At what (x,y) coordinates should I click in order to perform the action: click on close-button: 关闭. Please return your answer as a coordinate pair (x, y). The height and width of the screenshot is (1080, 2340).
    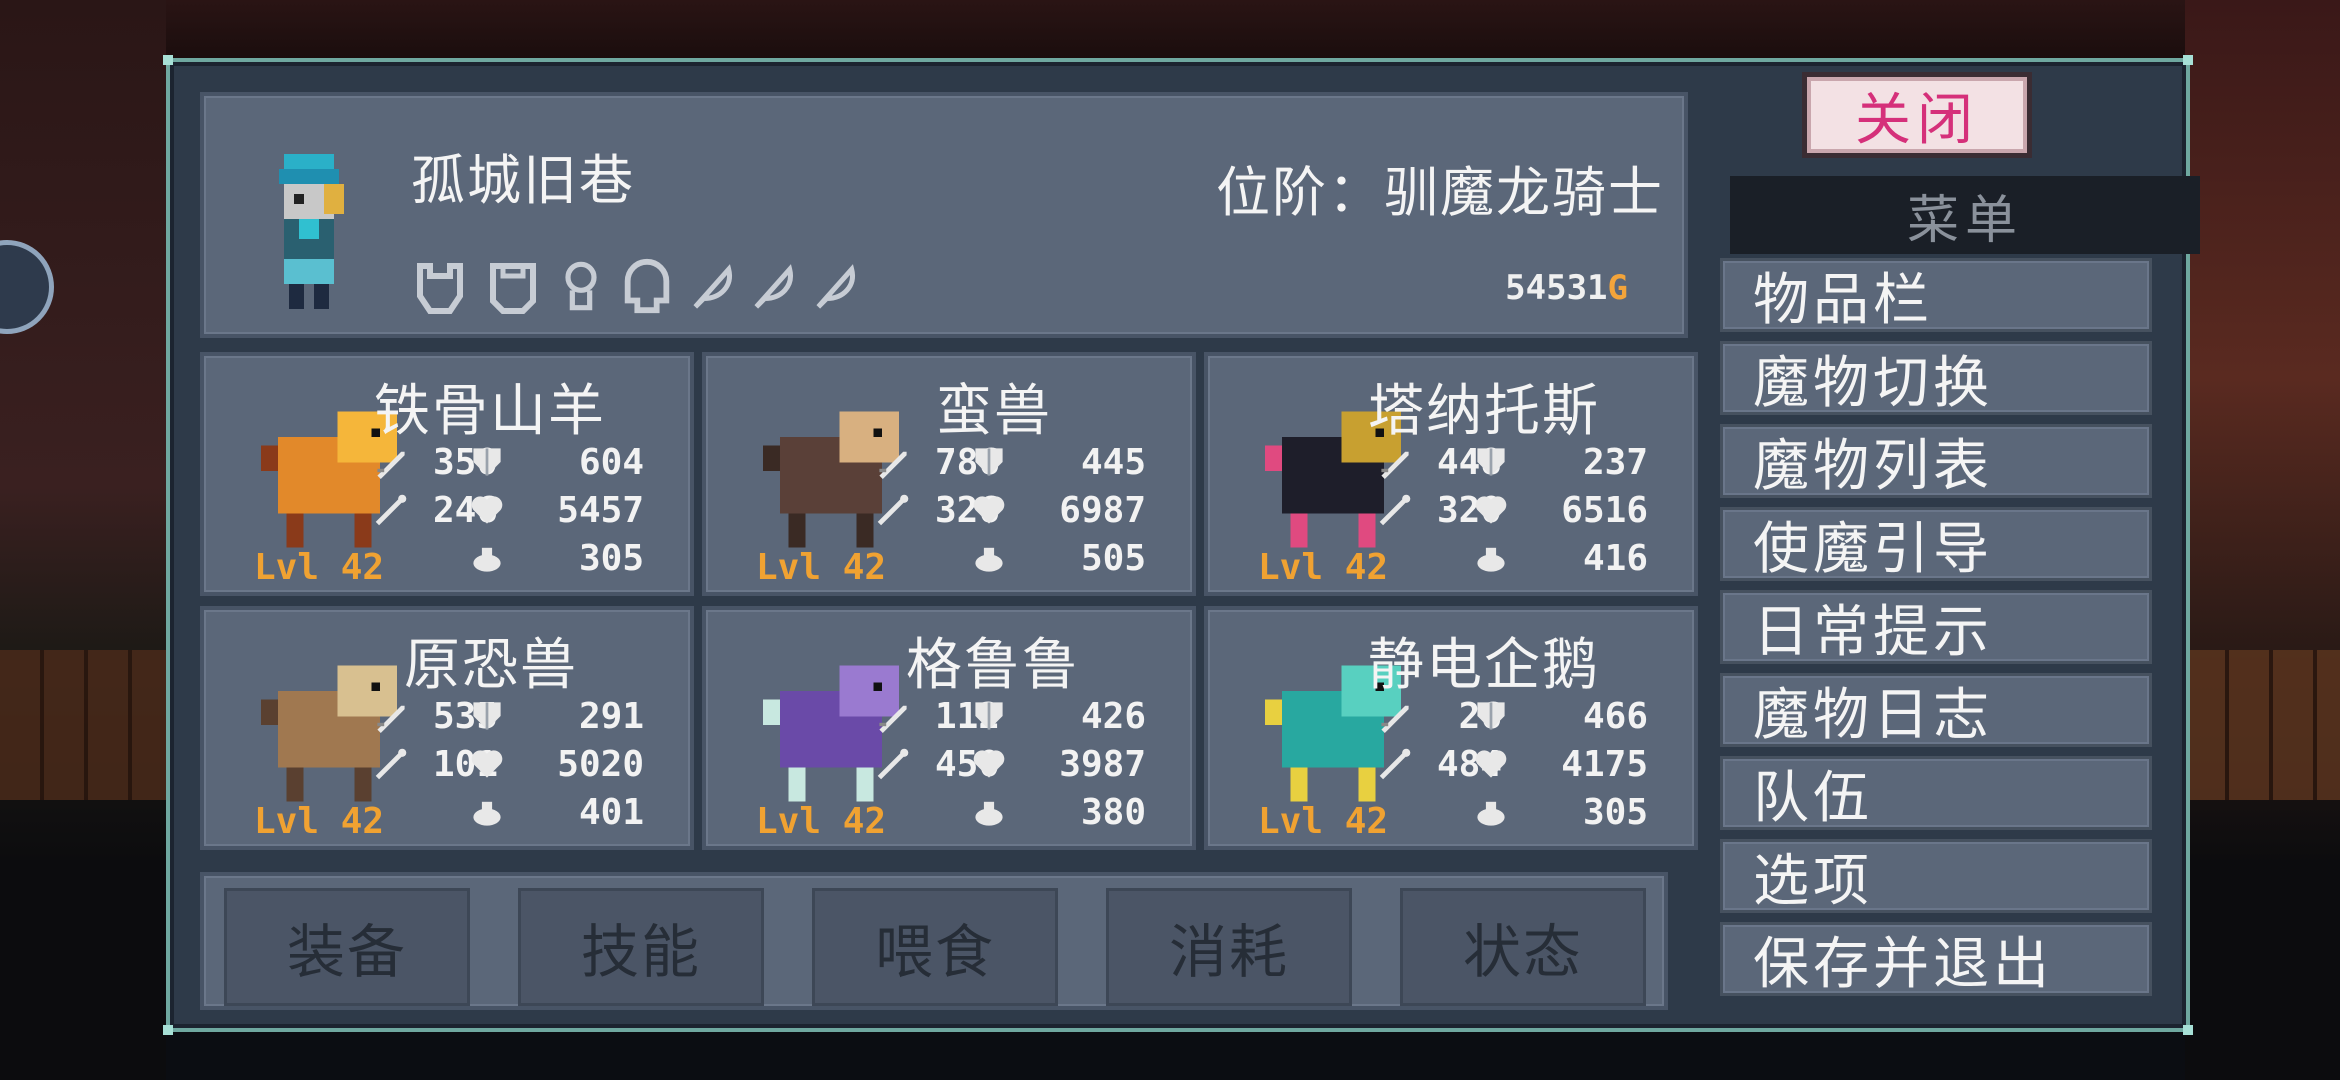
    Looking at the image, I should click on (1917, 115).